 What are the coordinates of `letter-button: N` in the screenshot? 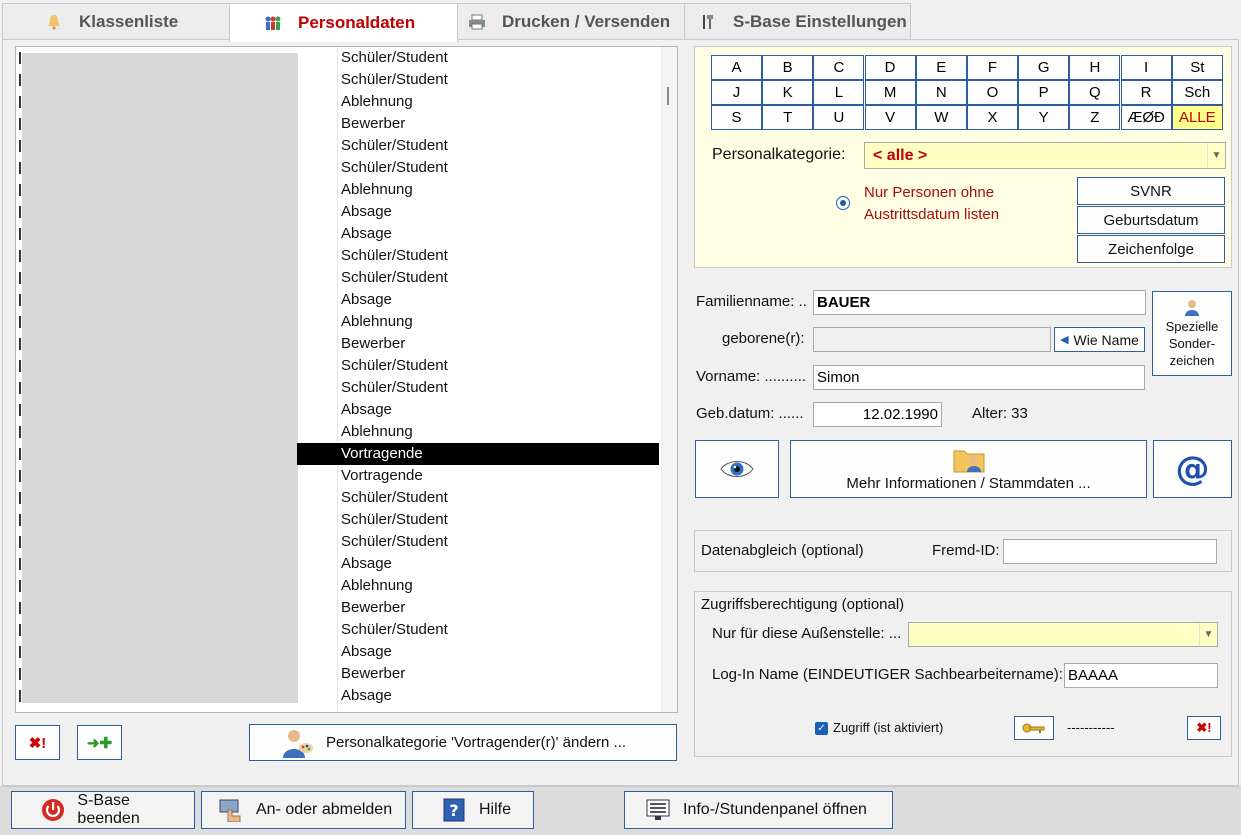 It's located at (941, 92).